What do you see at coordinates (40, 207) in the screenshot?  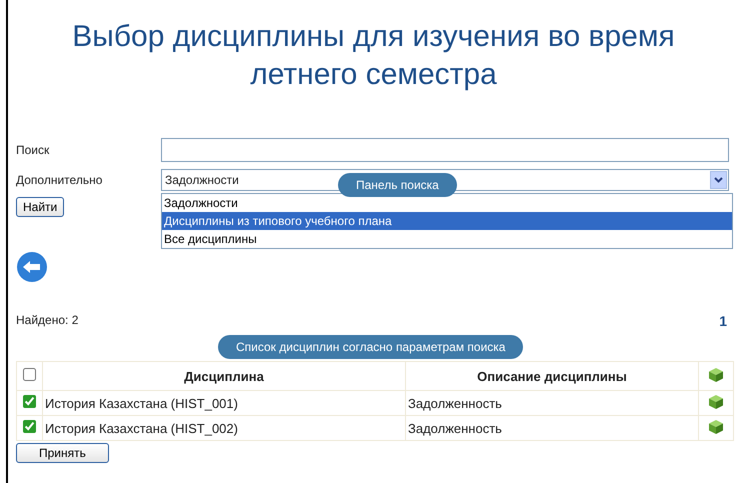 I see `find-button: Найти` at bounding box center [40, 207].